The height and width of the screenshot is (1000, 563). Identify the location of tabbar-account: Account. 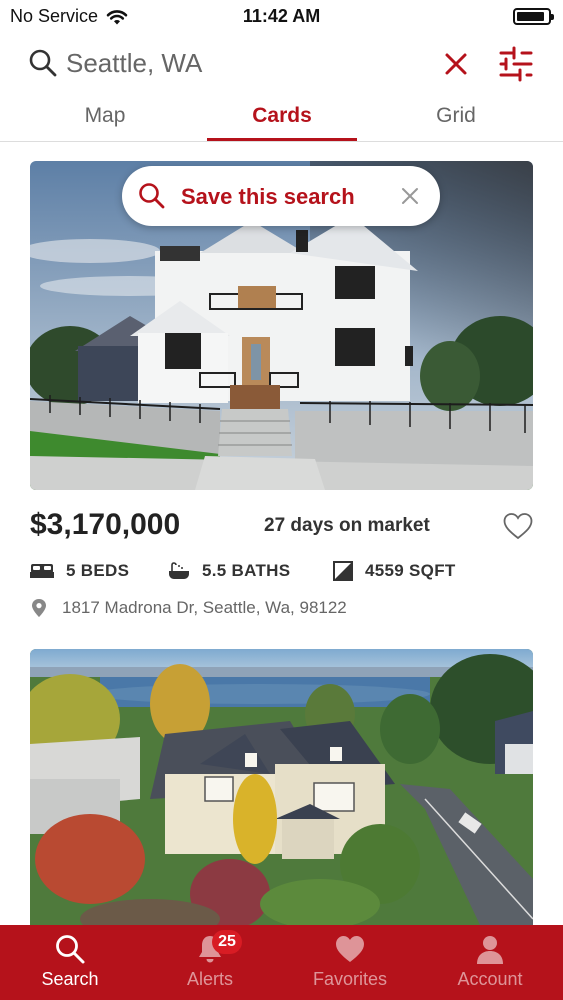
(490, 962).